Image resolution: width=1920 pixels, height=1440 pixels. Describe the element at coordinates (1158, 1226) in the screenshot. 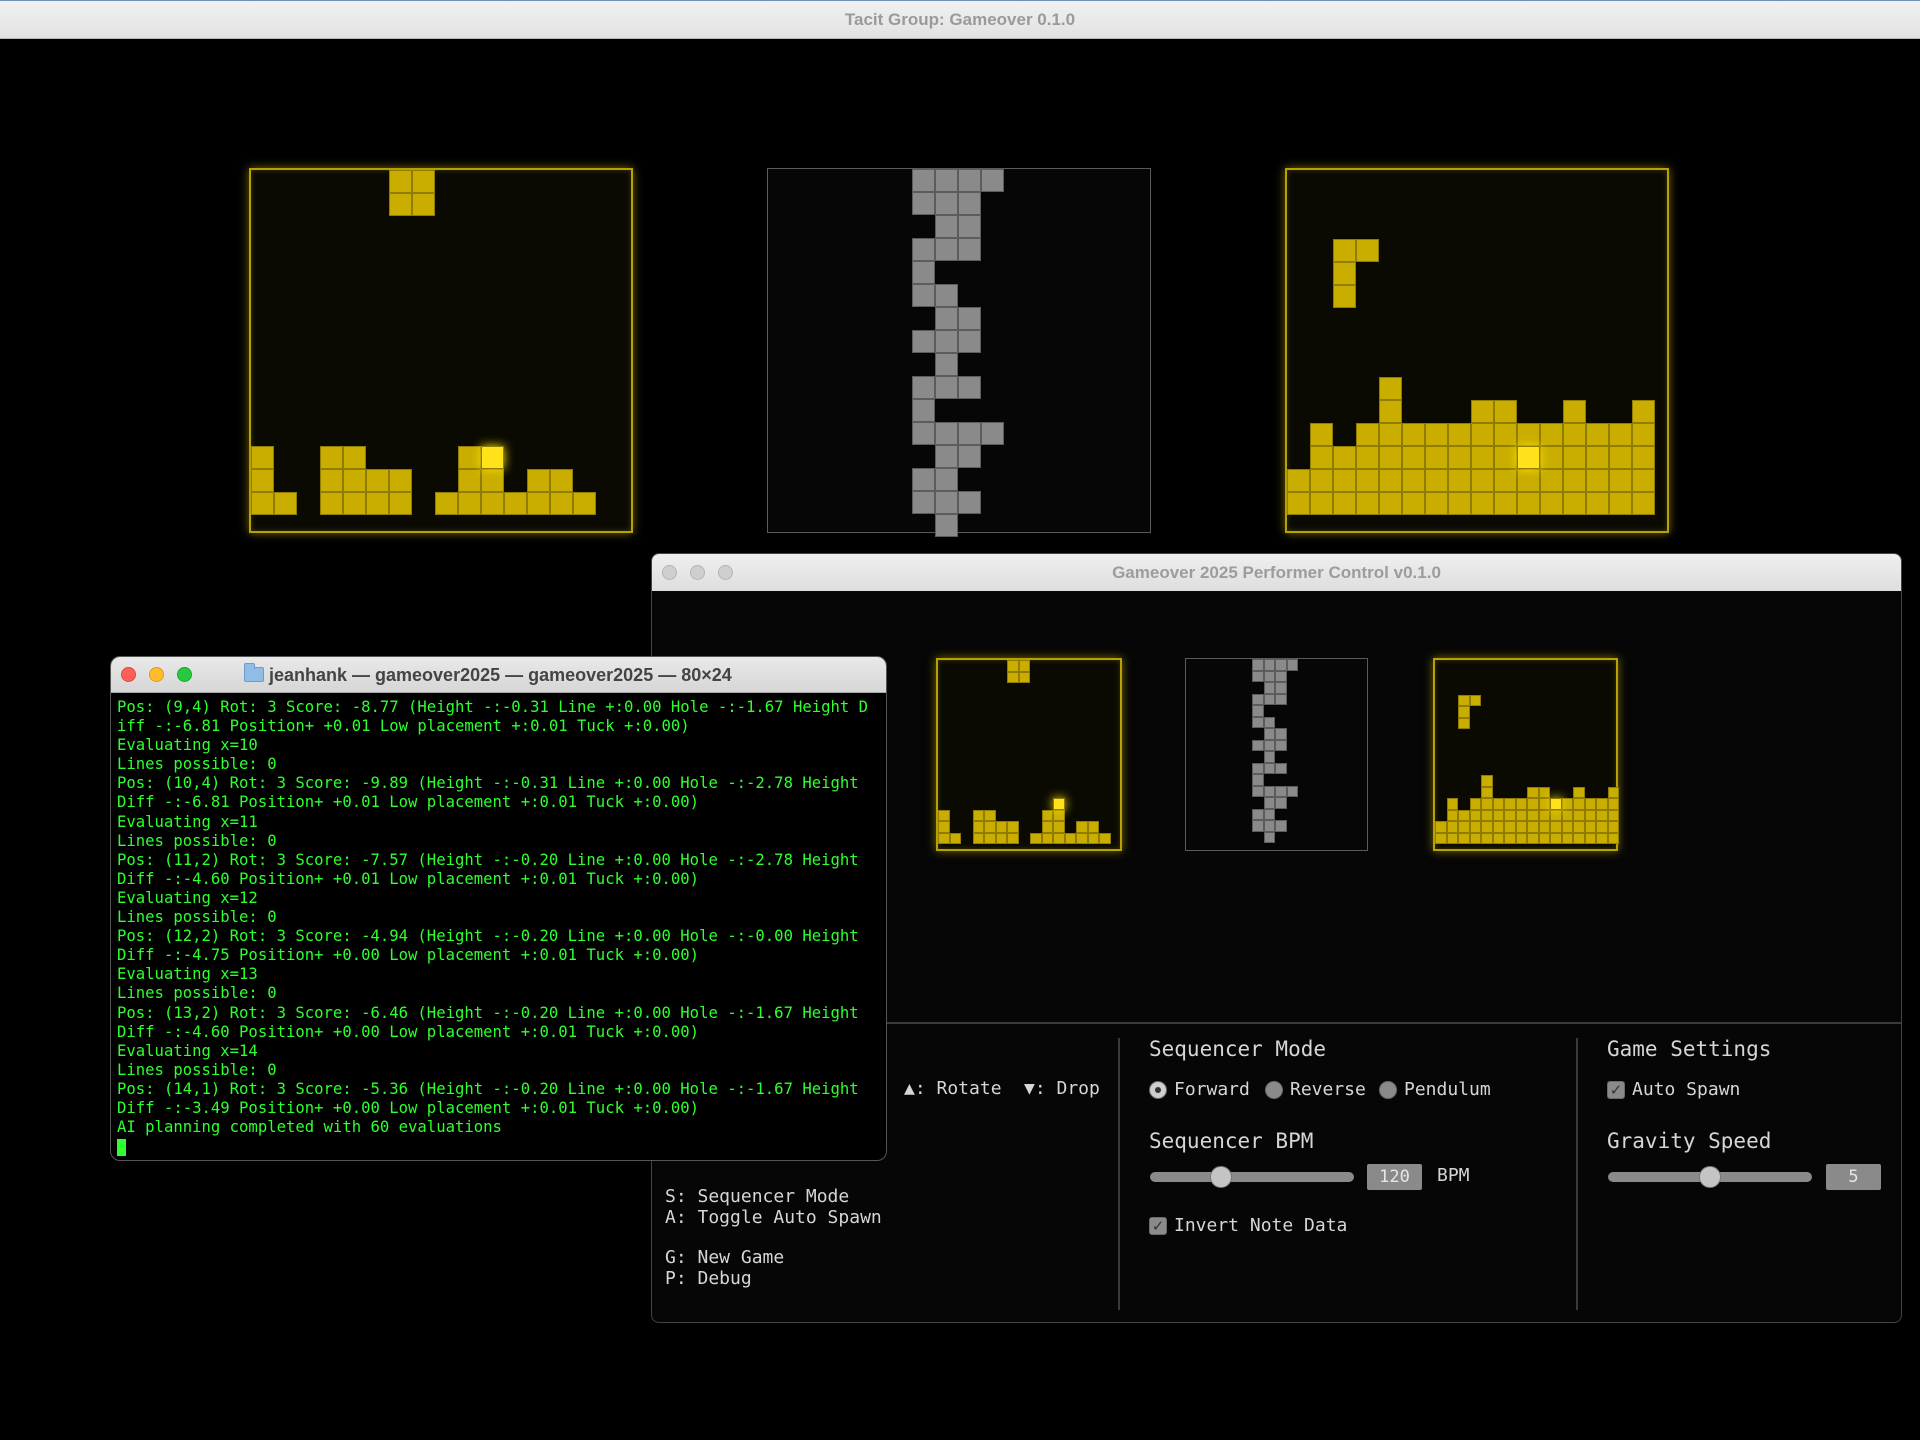

I see `invert-note-data-checkmark: ✓` at that location.